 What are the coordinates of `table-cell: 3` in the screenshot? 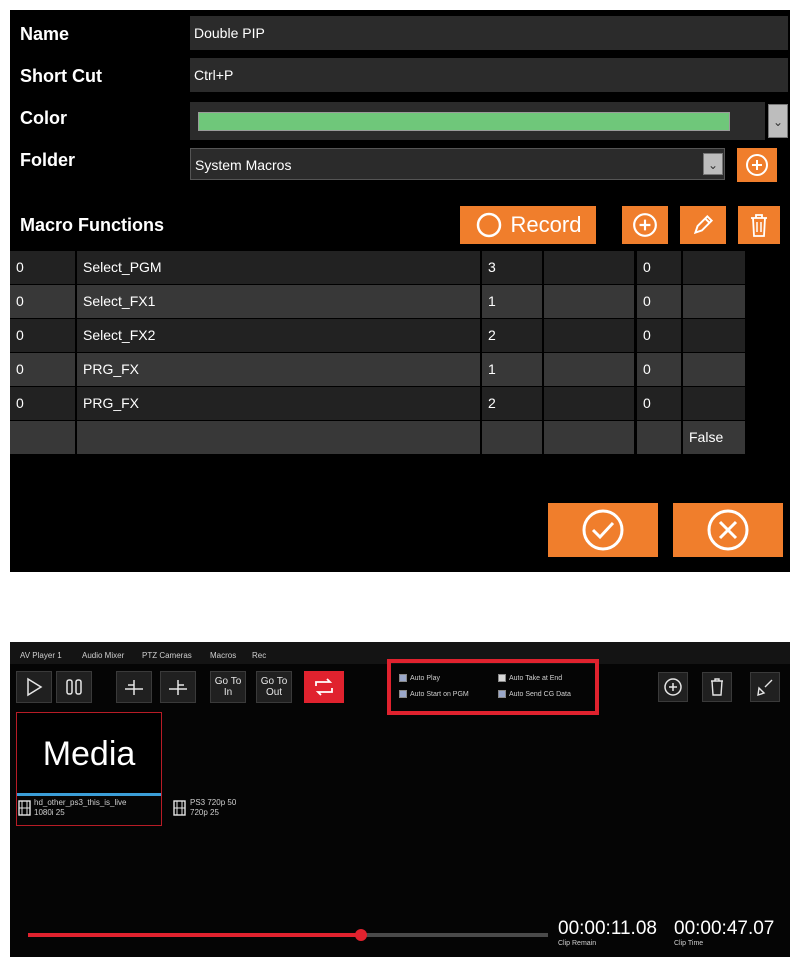 It's located at (512, 267).